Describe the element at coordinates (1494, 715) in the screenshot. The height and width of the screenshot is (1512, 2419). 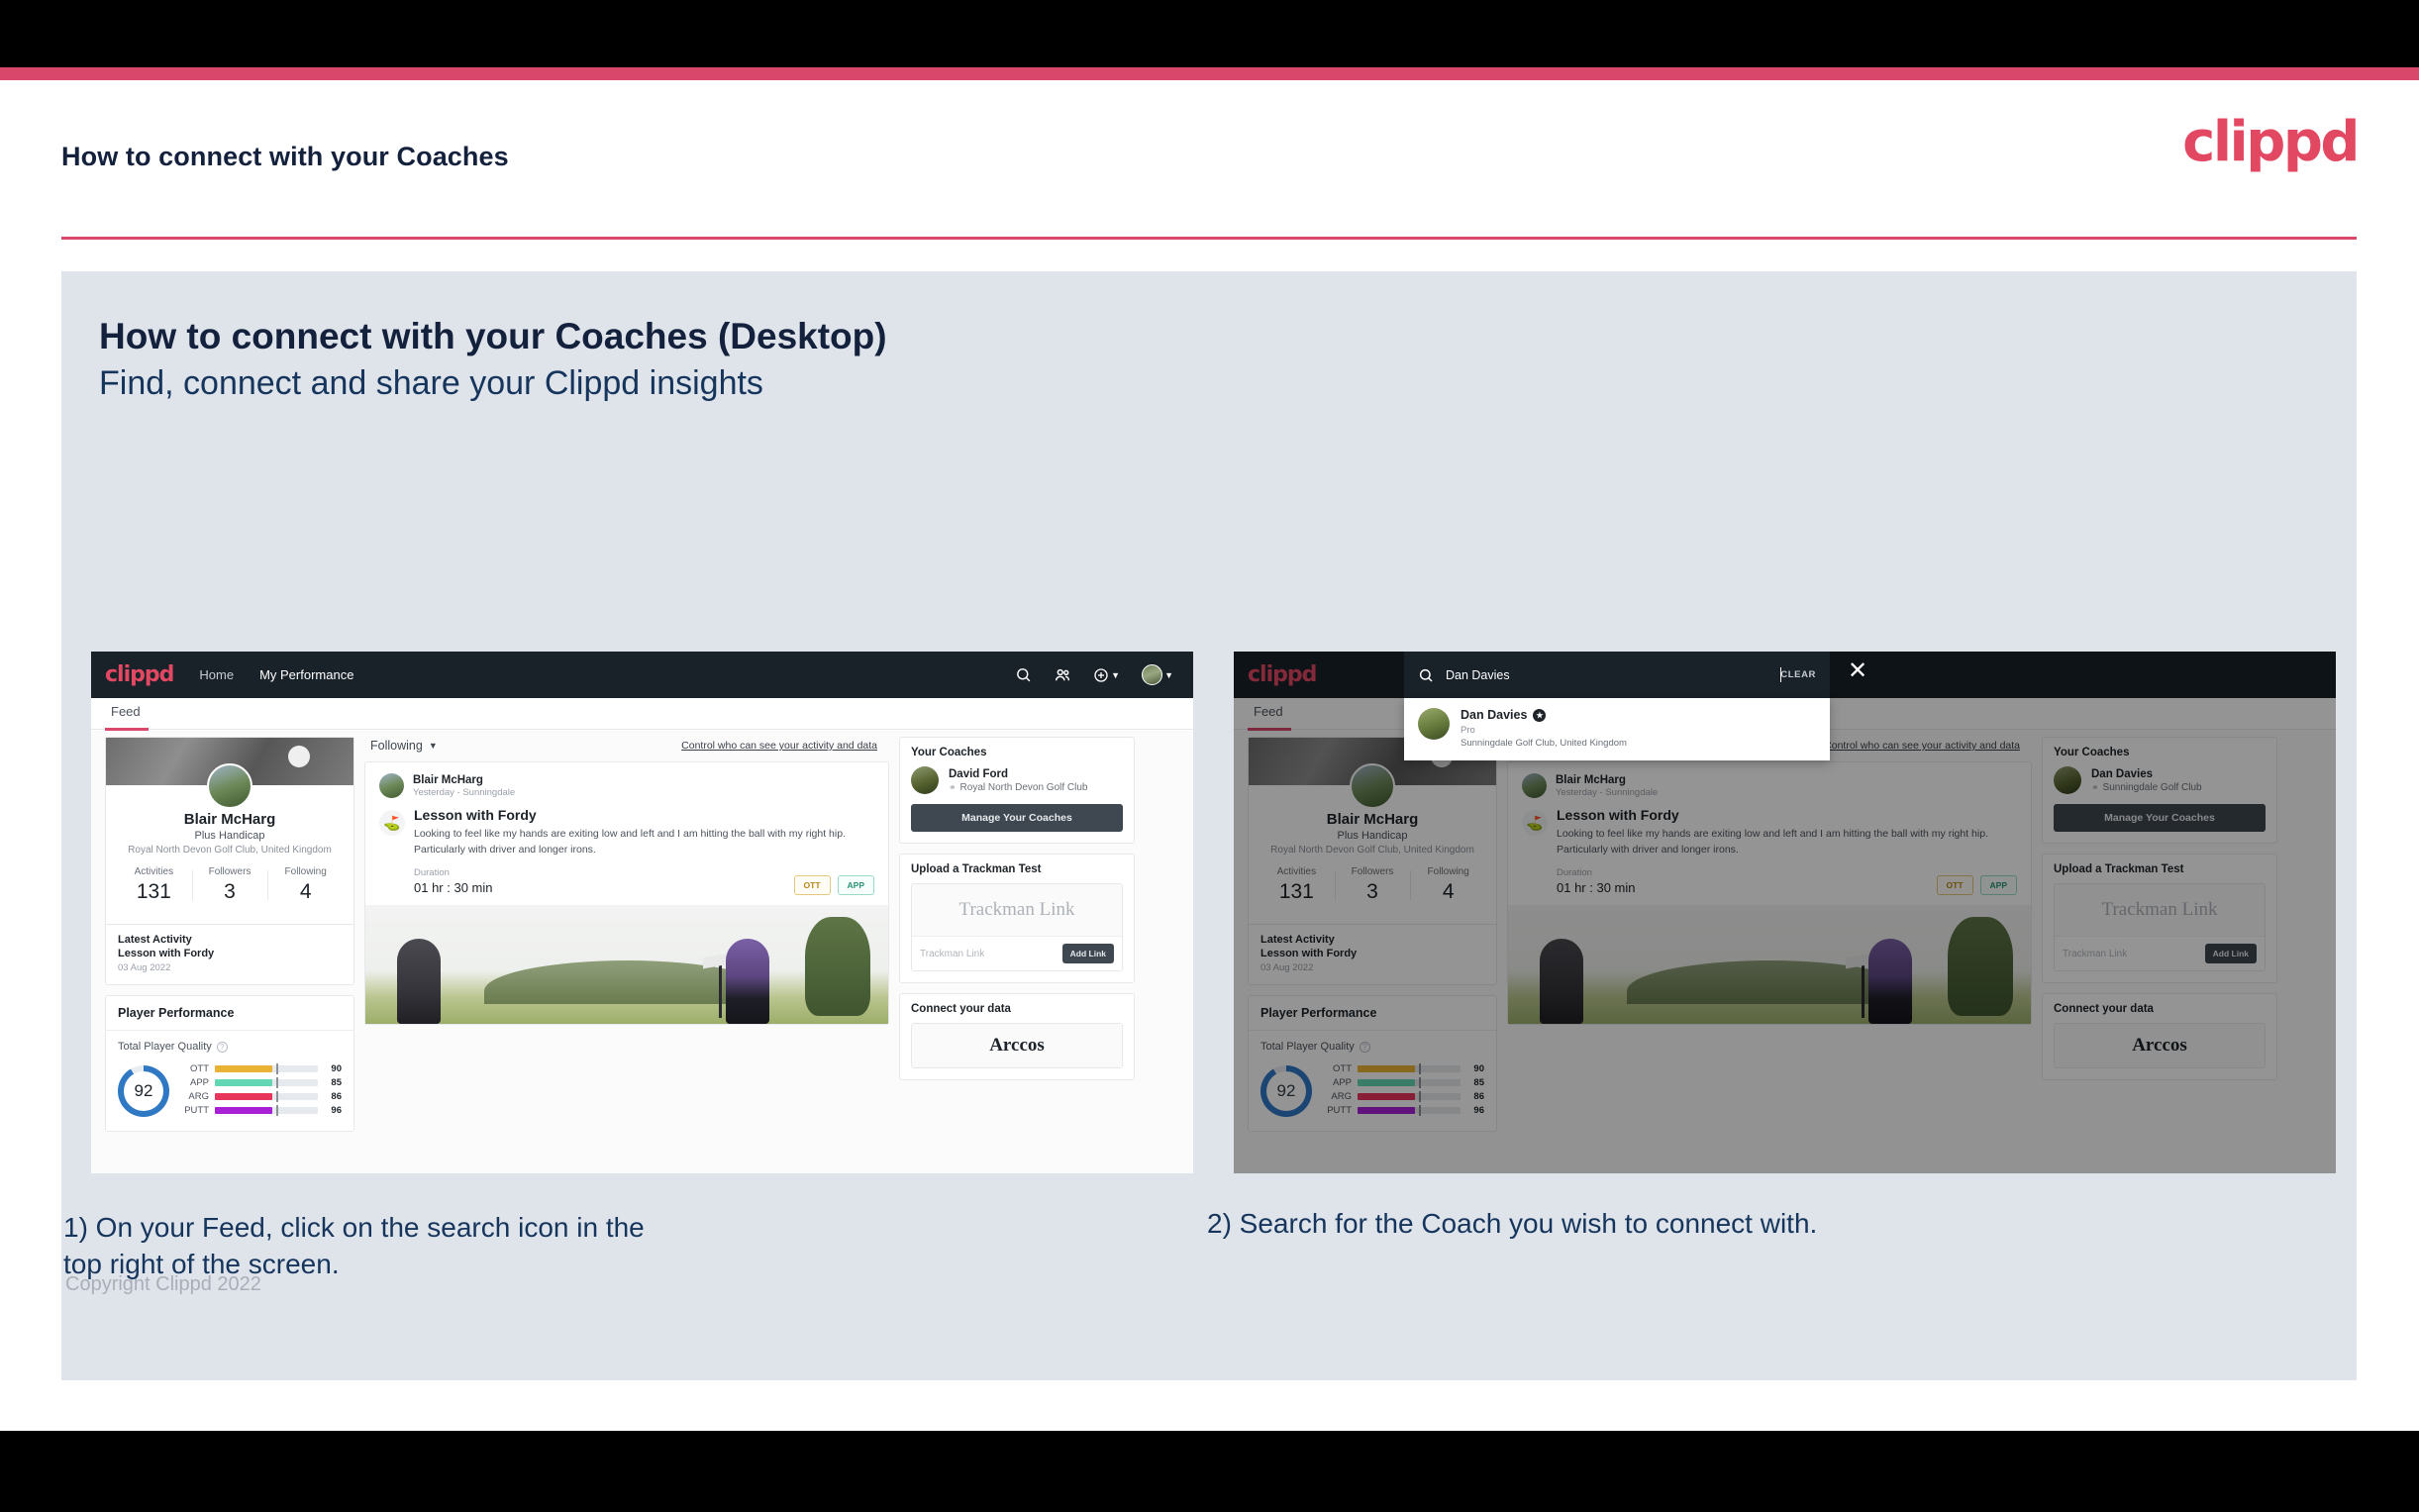
I see `result-name: Dan Davies` at that location.